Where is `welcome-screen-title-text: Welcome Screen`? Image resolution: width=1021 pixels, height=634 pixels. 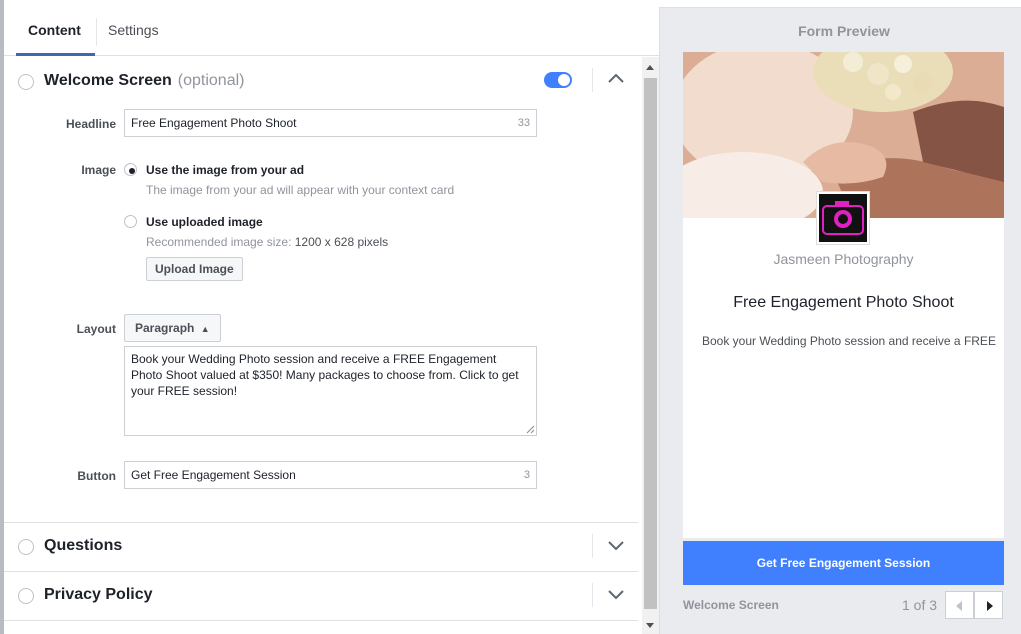 welcome-screen-title-text: Welcome Screen is located at coordinates (108, 80).